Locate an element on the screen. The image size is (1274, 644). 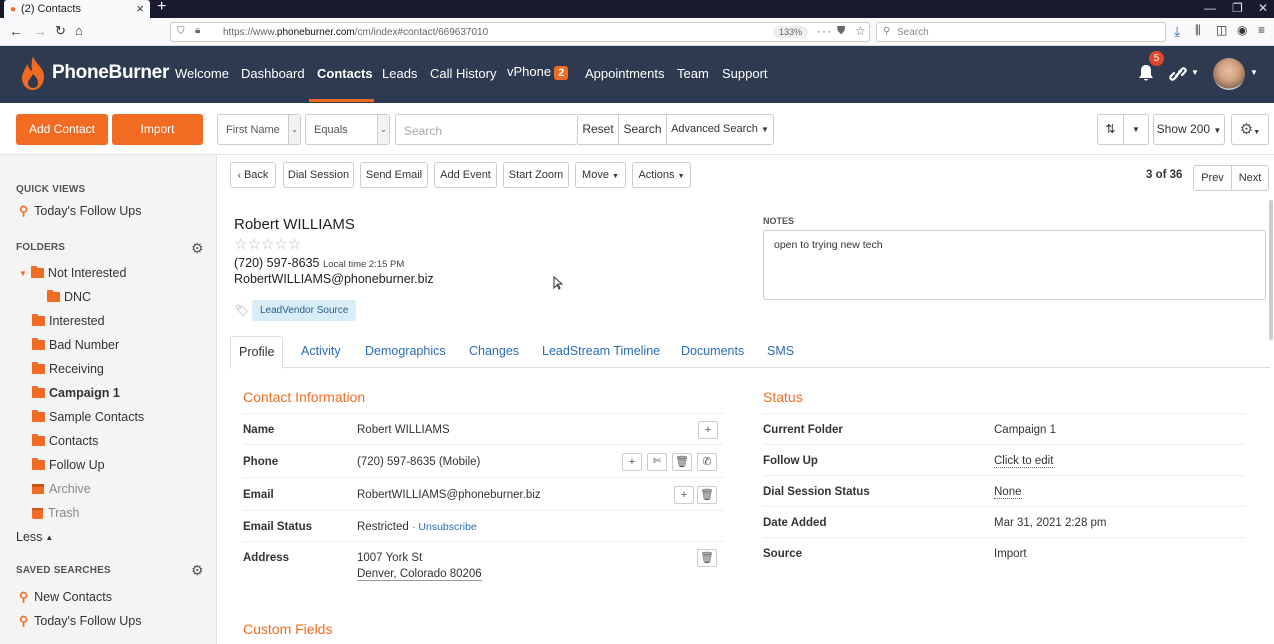
tab-activity: Activity is located at coordinates (321, 351).